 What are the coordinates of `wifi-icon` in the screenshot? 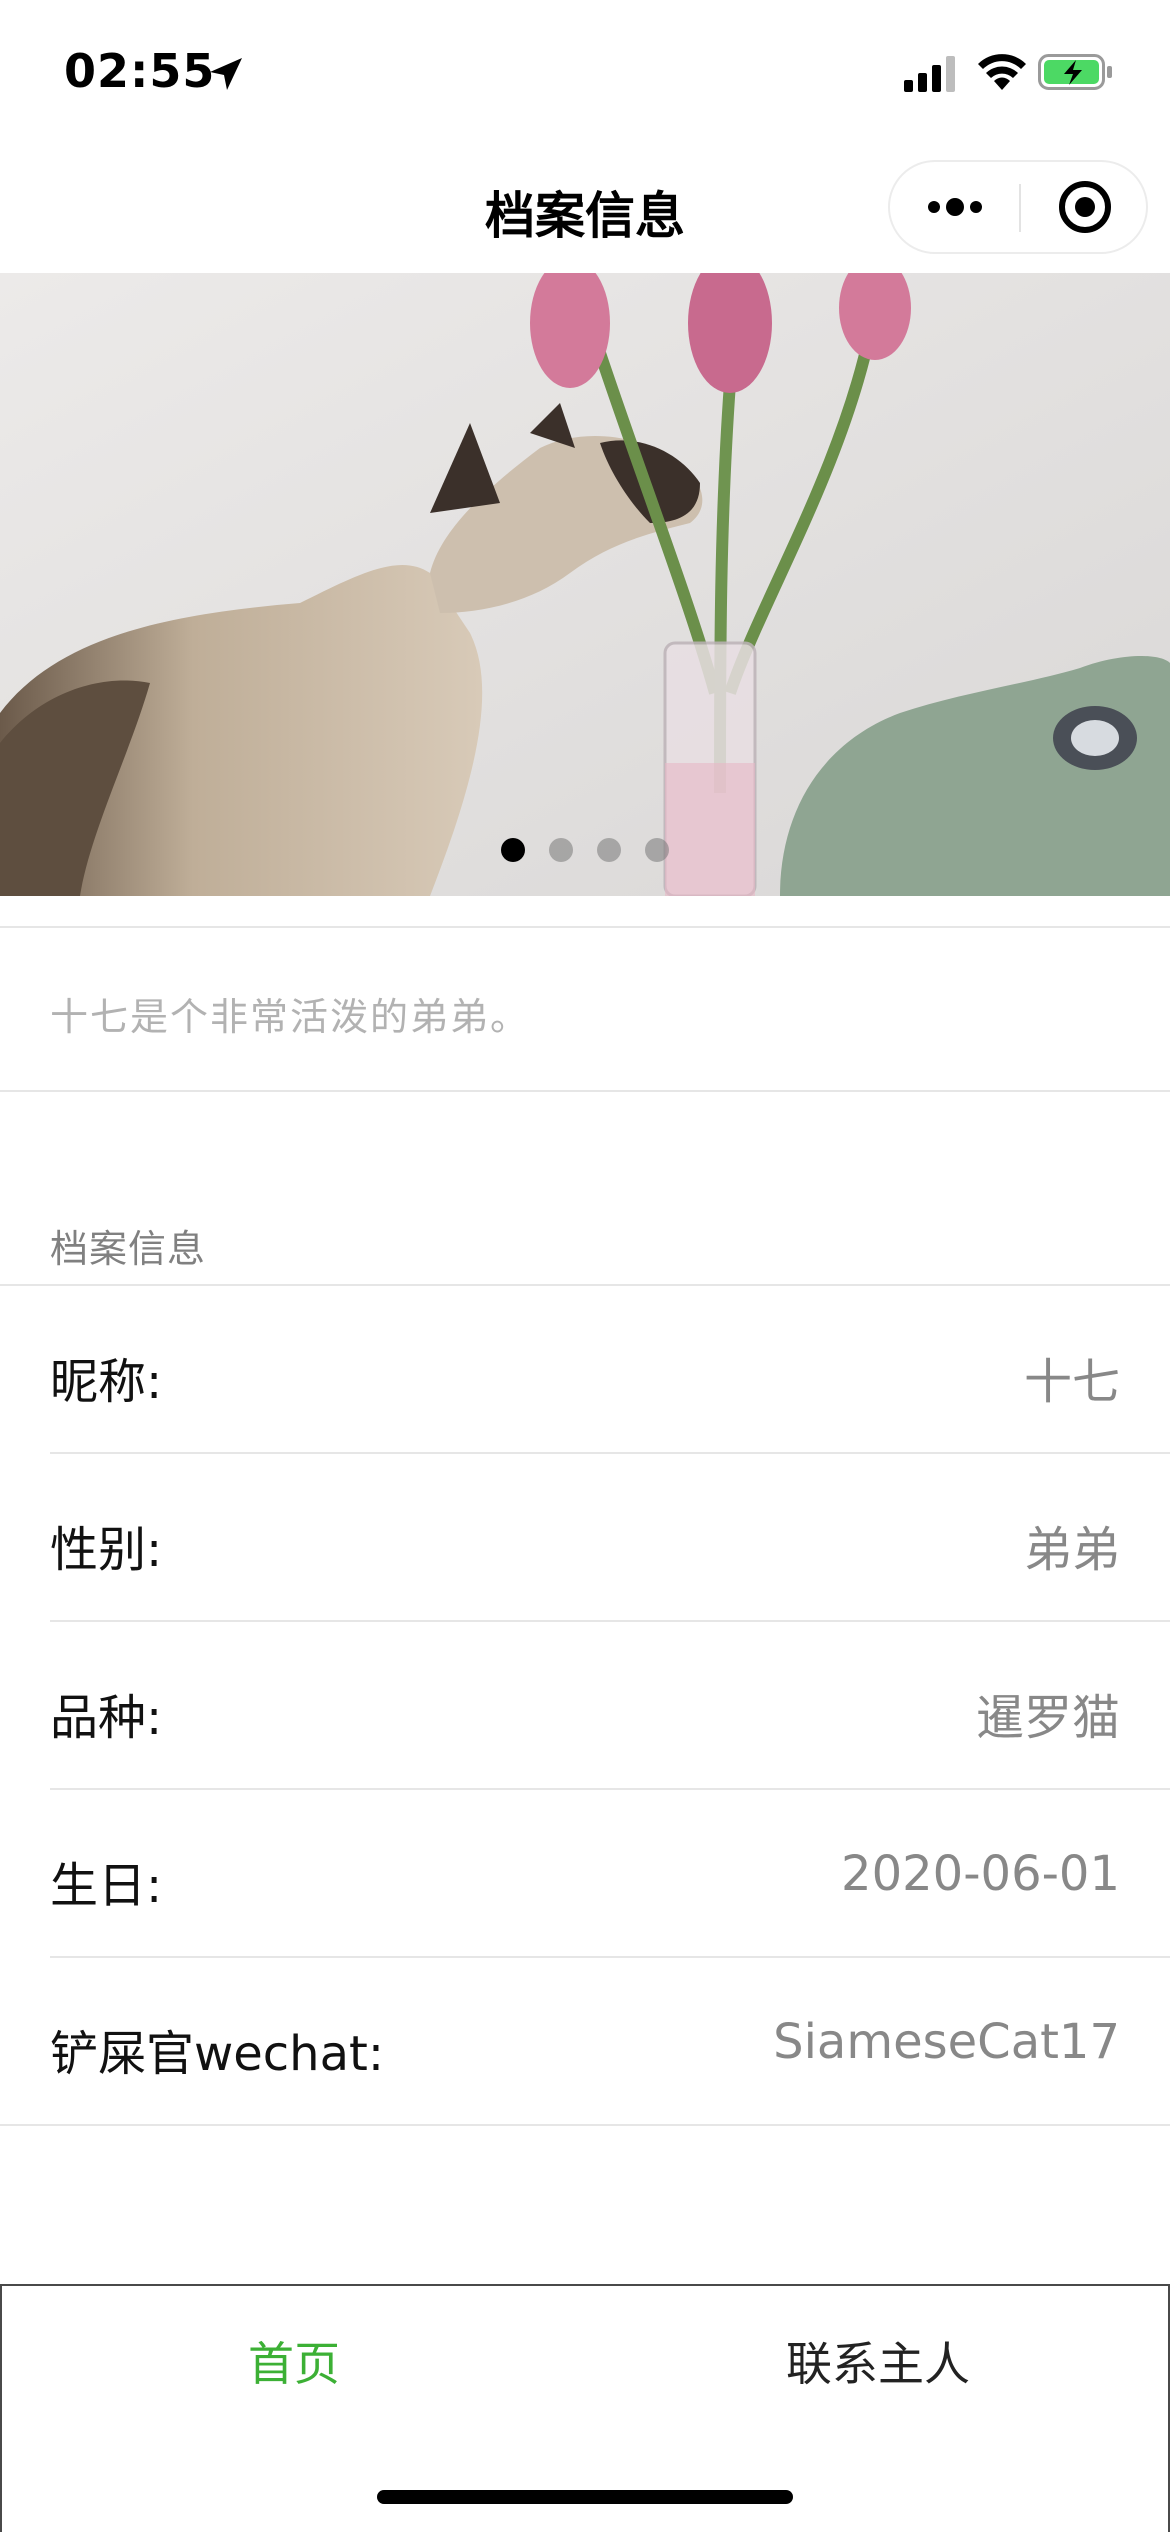 It's located at (1002, 72).